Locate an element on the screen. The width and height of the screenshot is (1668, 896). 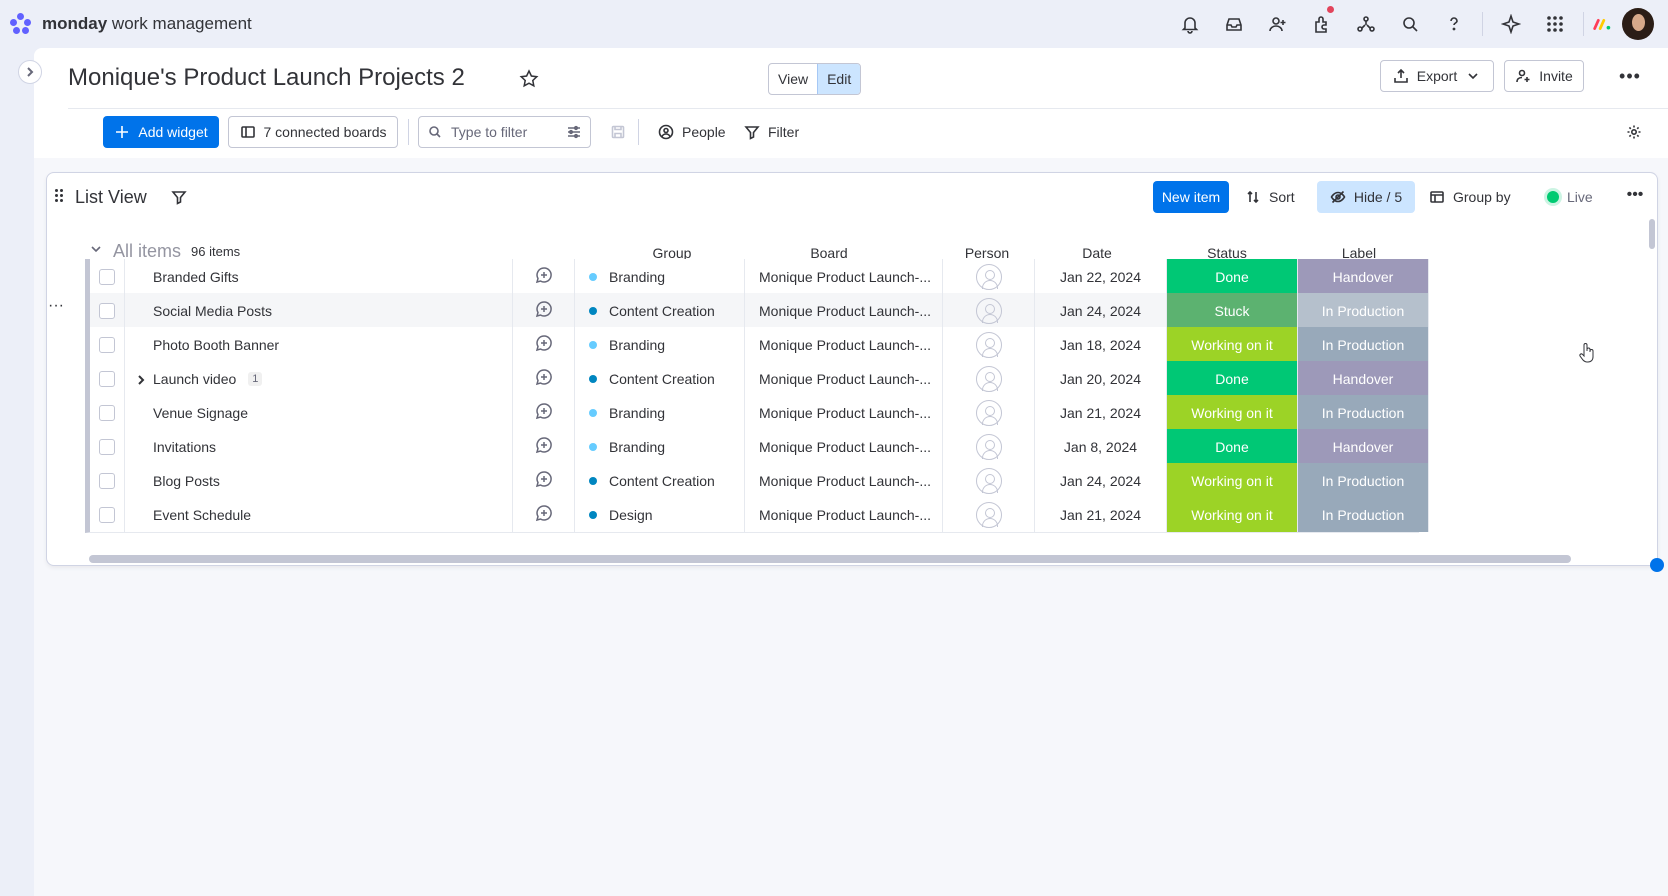
edit-mode-button: Edit is located at coordinates (839, 79).